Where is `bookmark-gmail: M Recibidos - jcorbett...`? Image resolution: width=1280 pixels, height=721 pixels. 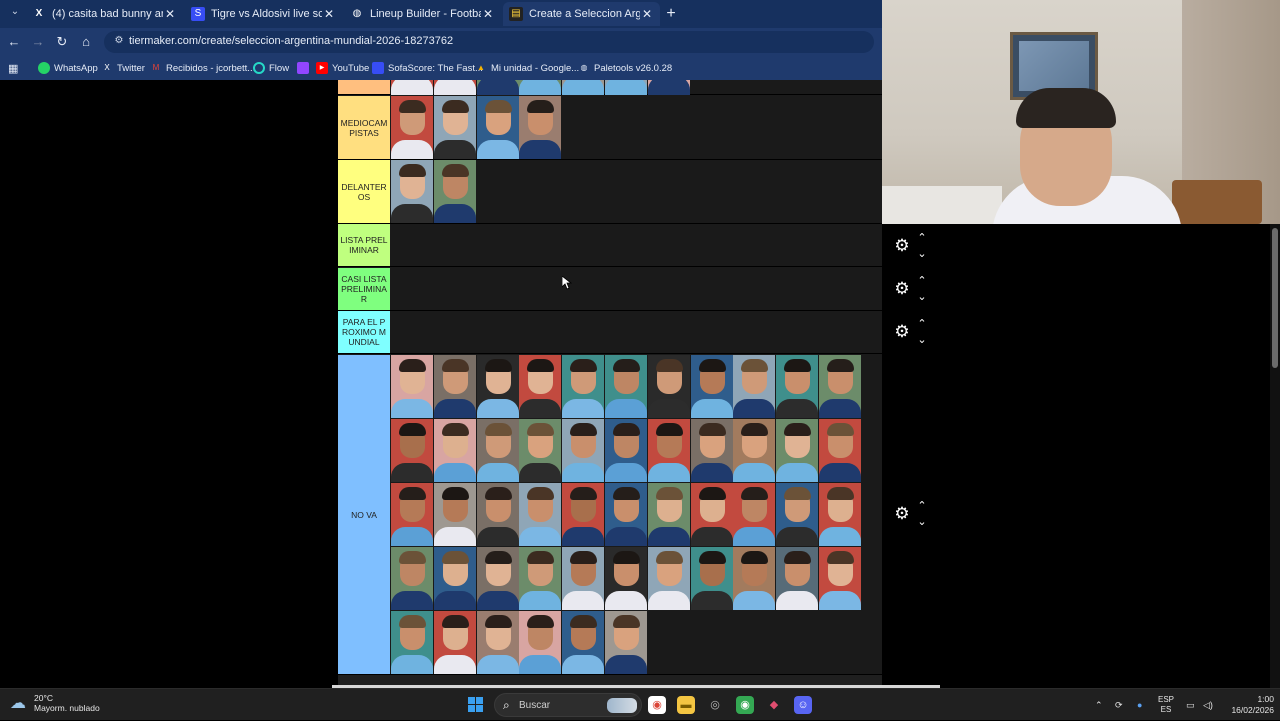
bookmark-gmail: M Recibidos - jcorbett... is located at coordinates (203, 68).